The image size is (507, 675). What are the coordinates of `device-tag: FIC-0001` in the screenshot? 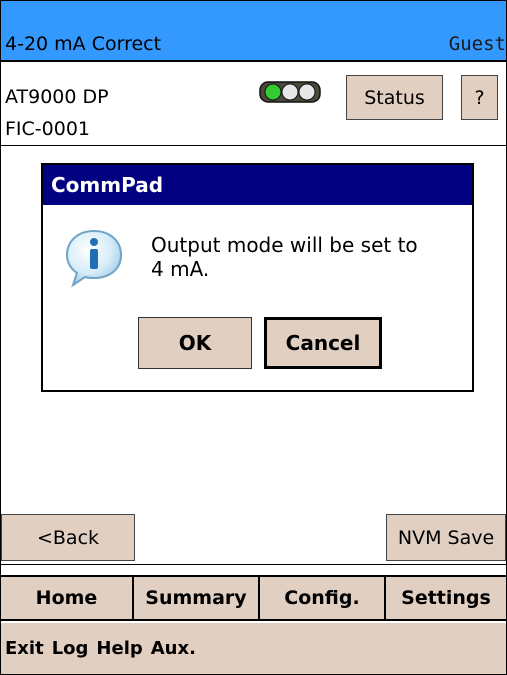 It's located at (48, 129).